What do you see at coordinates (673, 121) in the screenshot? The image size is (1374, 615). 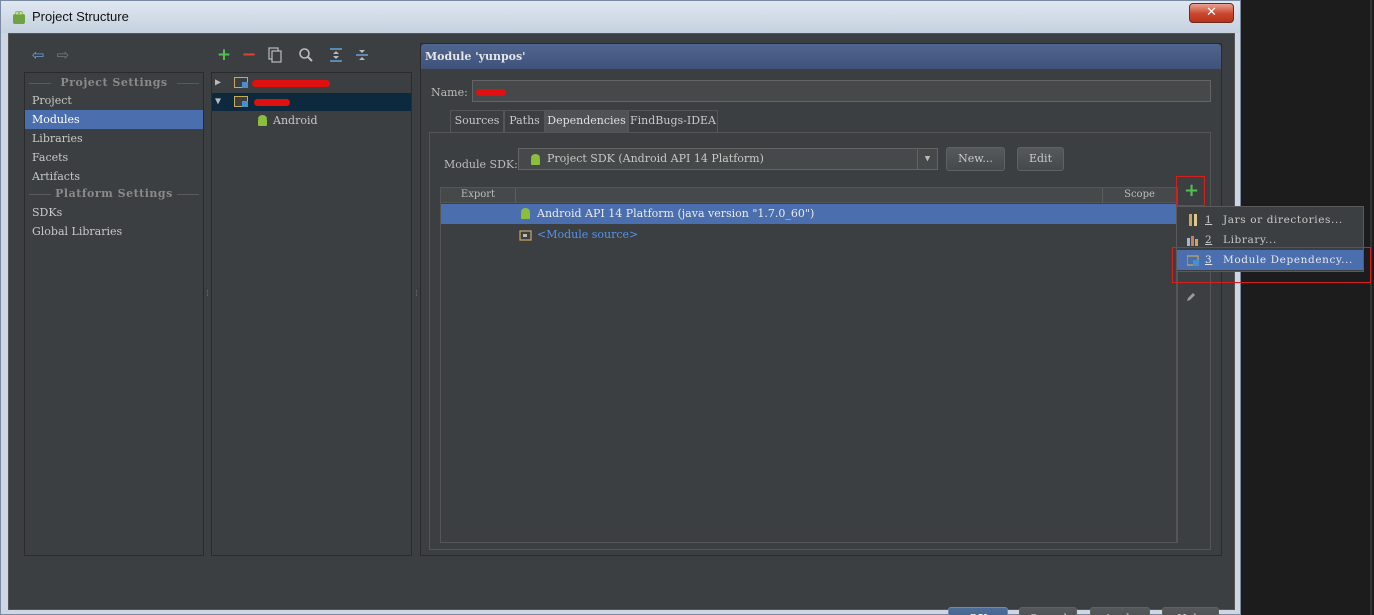 I see `tab-findbugs: FindBugs-IDEA` at bounding box center [673, 121].